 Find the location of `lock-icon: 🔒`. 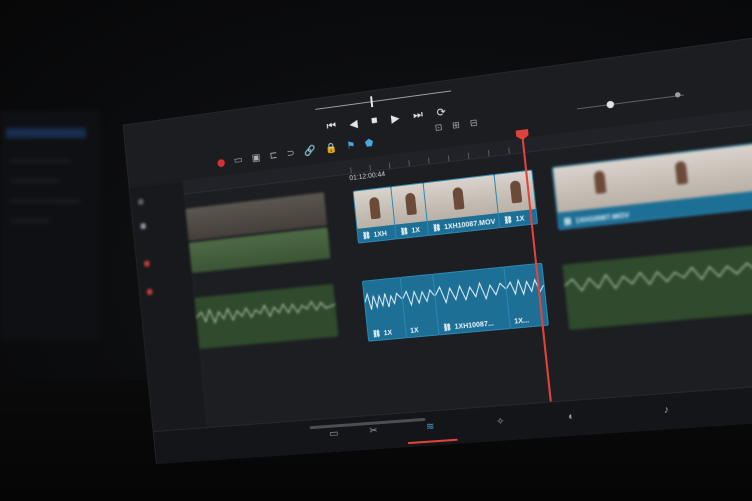

lock-icon: 🔒 is located at coordinates (331, 148).